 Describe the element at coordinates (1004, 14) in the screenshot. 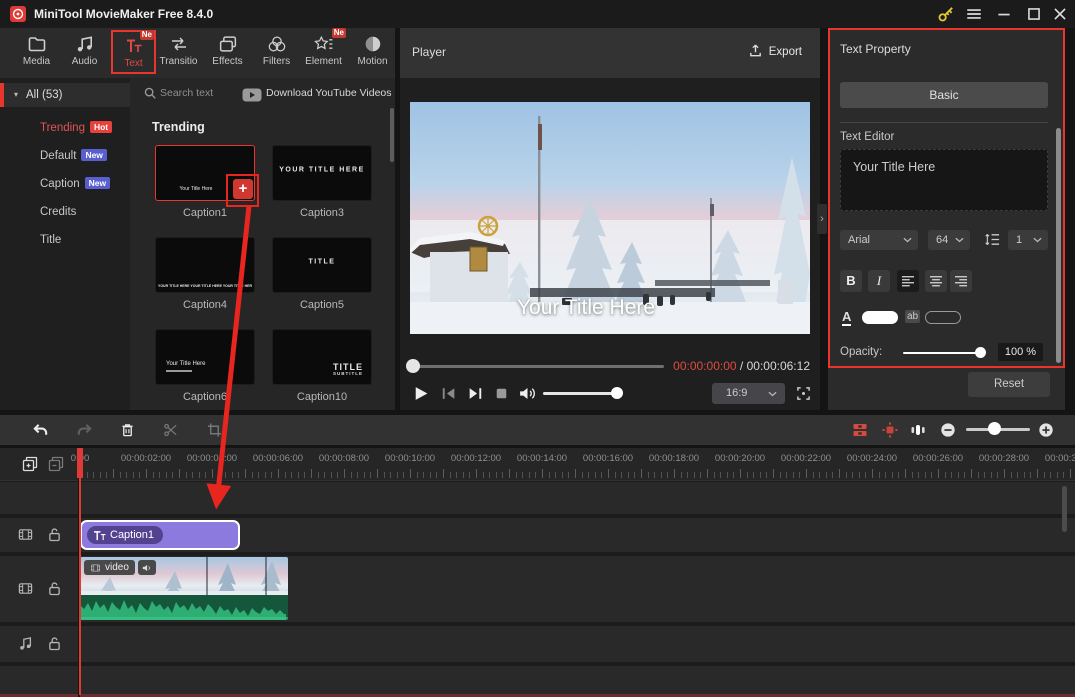

I see `minimize-button` at that location.